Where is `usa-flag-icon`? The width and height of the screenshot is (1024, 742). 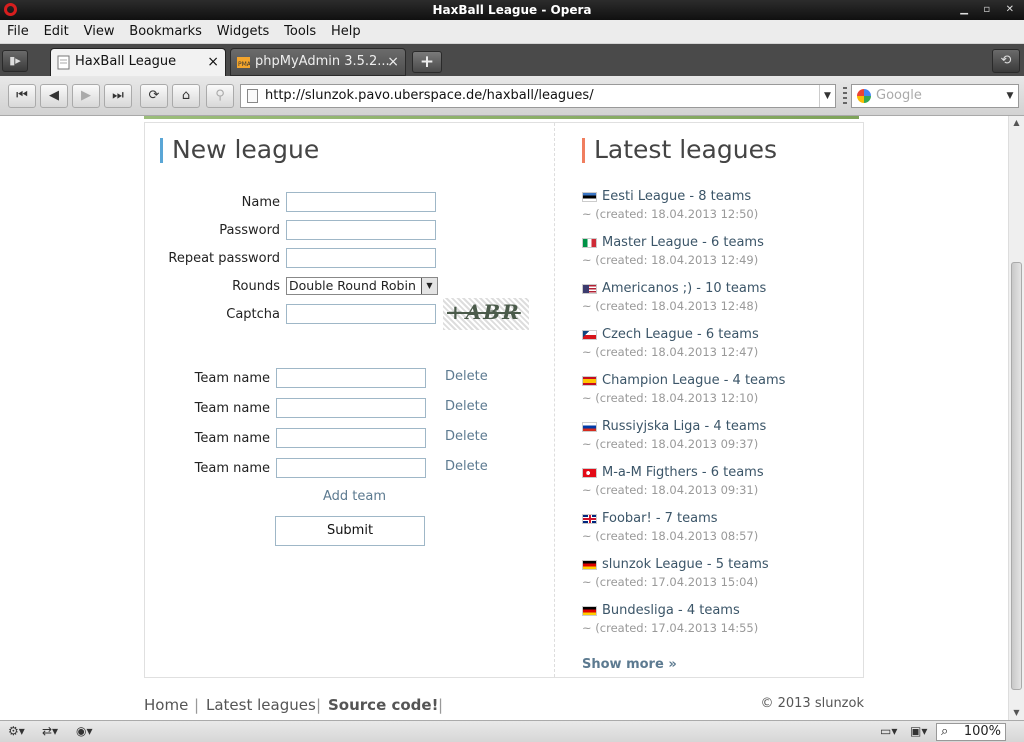
usa-flag-icon is located at coordinates (589, 289).